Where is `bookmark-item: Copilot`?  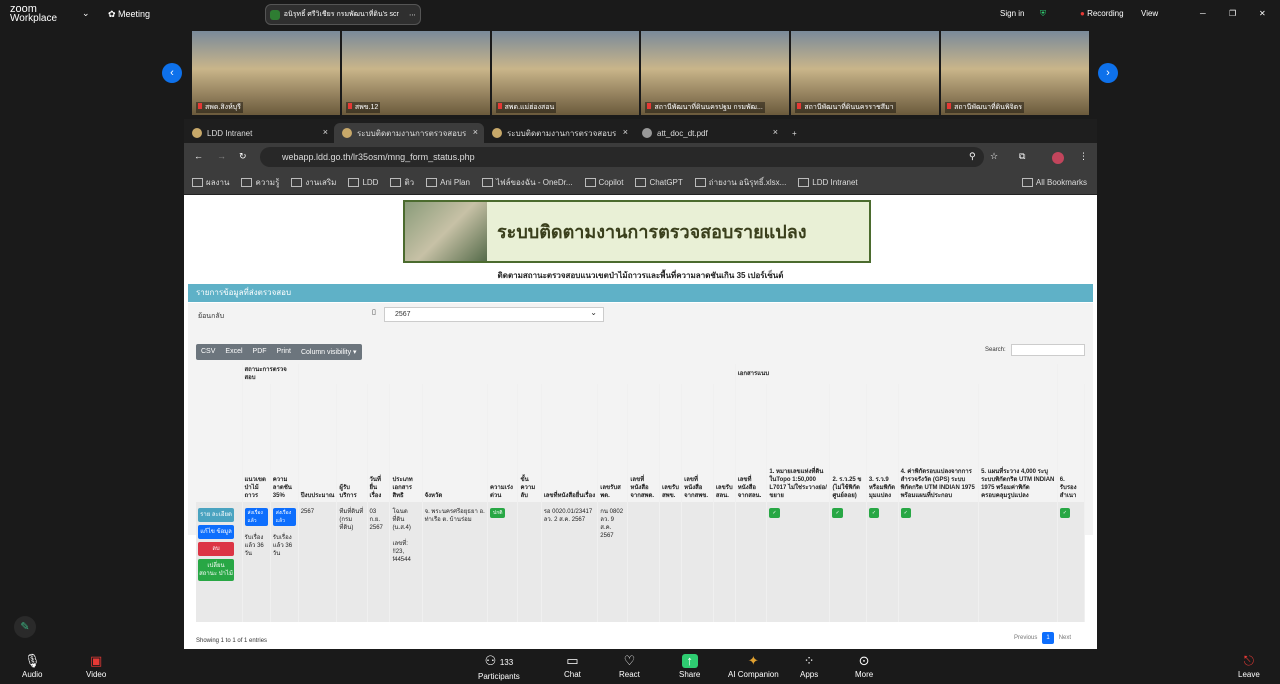
bookmark-item: Copilot is located at coordinates (604, 182).